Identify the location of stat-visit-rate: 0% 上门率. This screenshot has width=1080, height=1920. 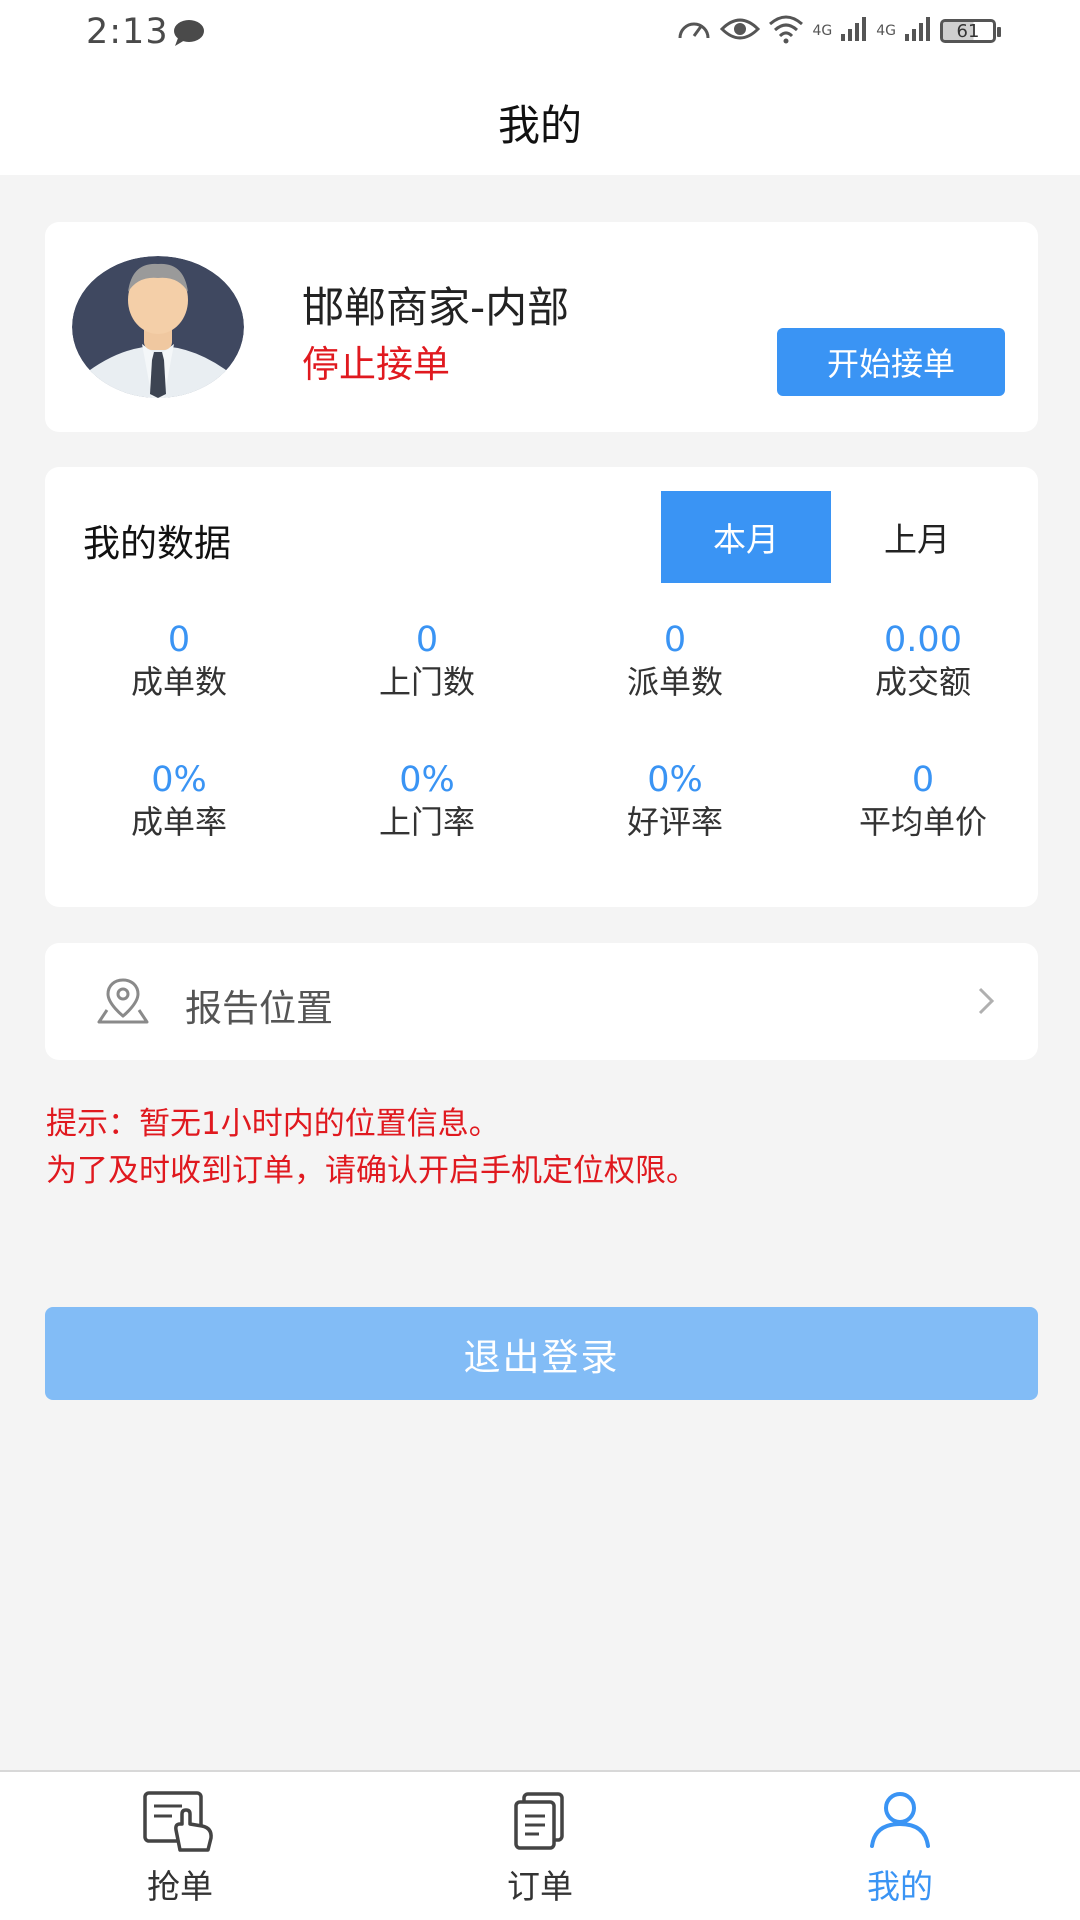
(427, 801).